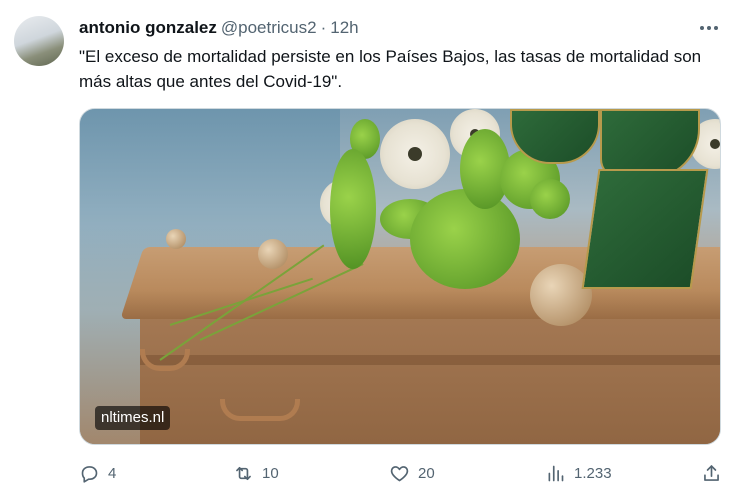  What do you see at coordinates (412, 473) in the screenshot?
I see `like-button: 20` at bounding box center [412, 473].